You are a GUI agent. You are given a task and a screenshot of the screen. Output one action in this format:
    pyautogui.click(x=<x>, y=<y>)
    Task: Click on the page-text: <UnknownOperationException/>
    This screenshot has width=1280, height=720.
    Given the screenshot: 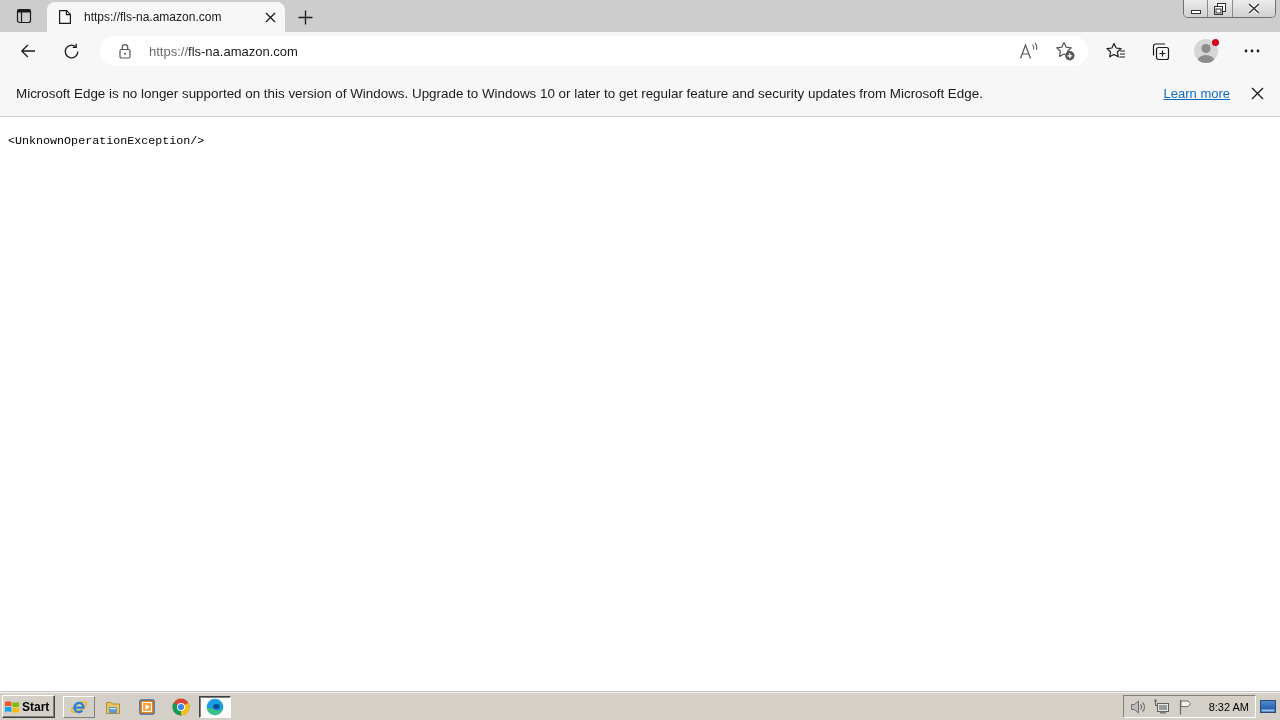 What is the action you would take?
    pyautogui.click(x=106, y=141)
    